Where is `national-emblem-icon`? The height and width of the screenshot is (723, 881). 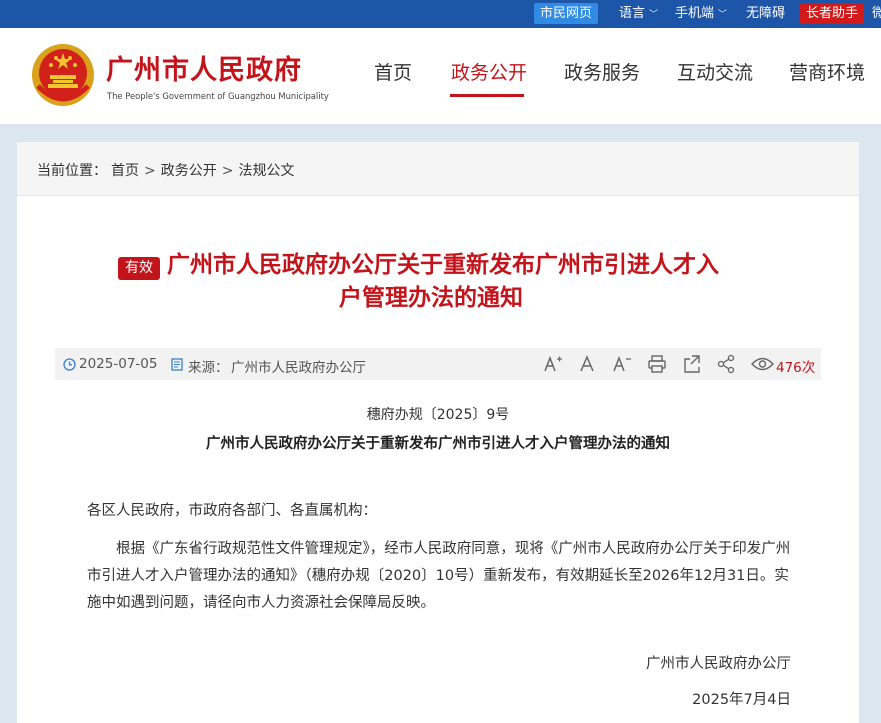
national-emblem-icon is located at coordinates (63, 75).